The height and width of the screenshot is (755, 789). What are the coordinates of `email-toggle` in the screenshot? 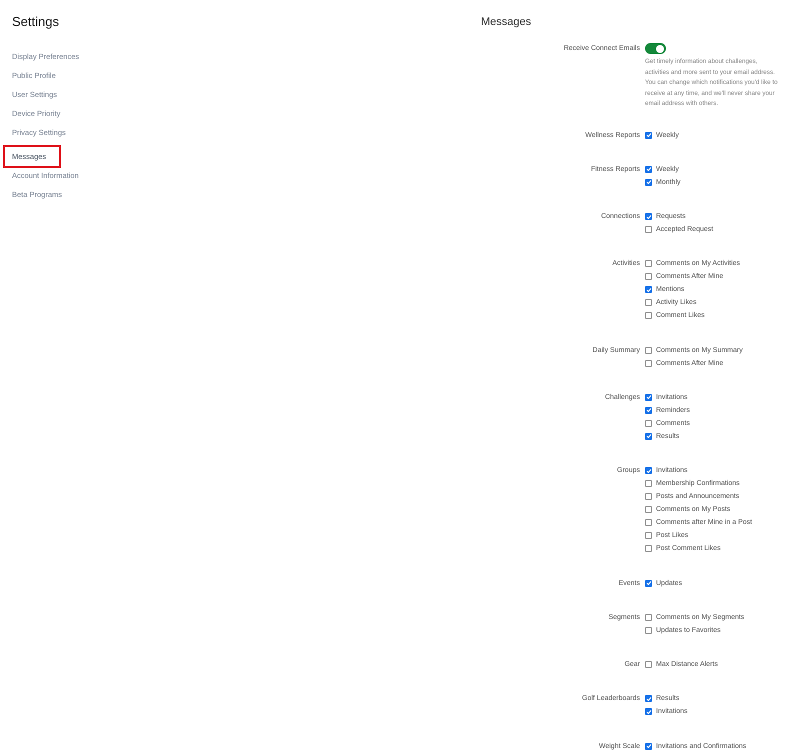 It's located at (655, 48).